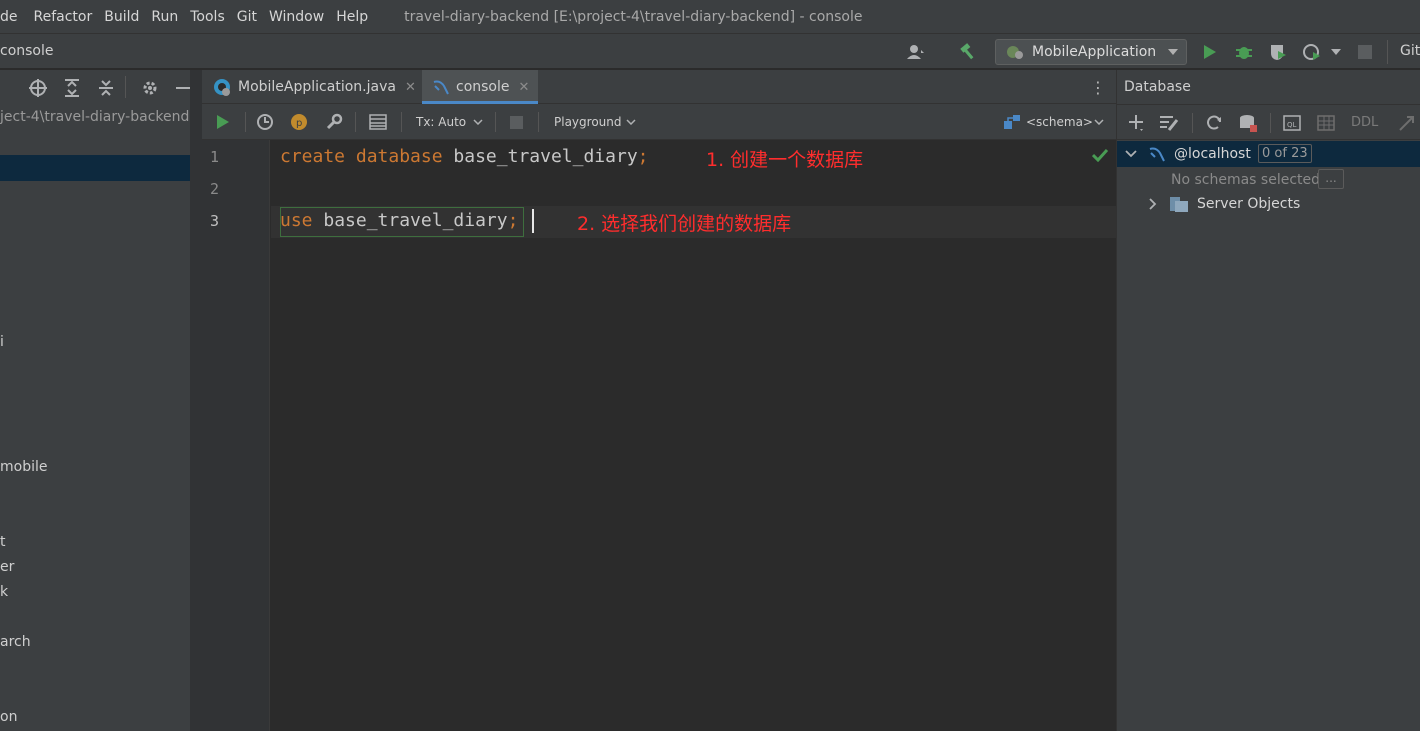 The image size is (1420, 731). I want to click on history-clock-icon, so click(265, 122).